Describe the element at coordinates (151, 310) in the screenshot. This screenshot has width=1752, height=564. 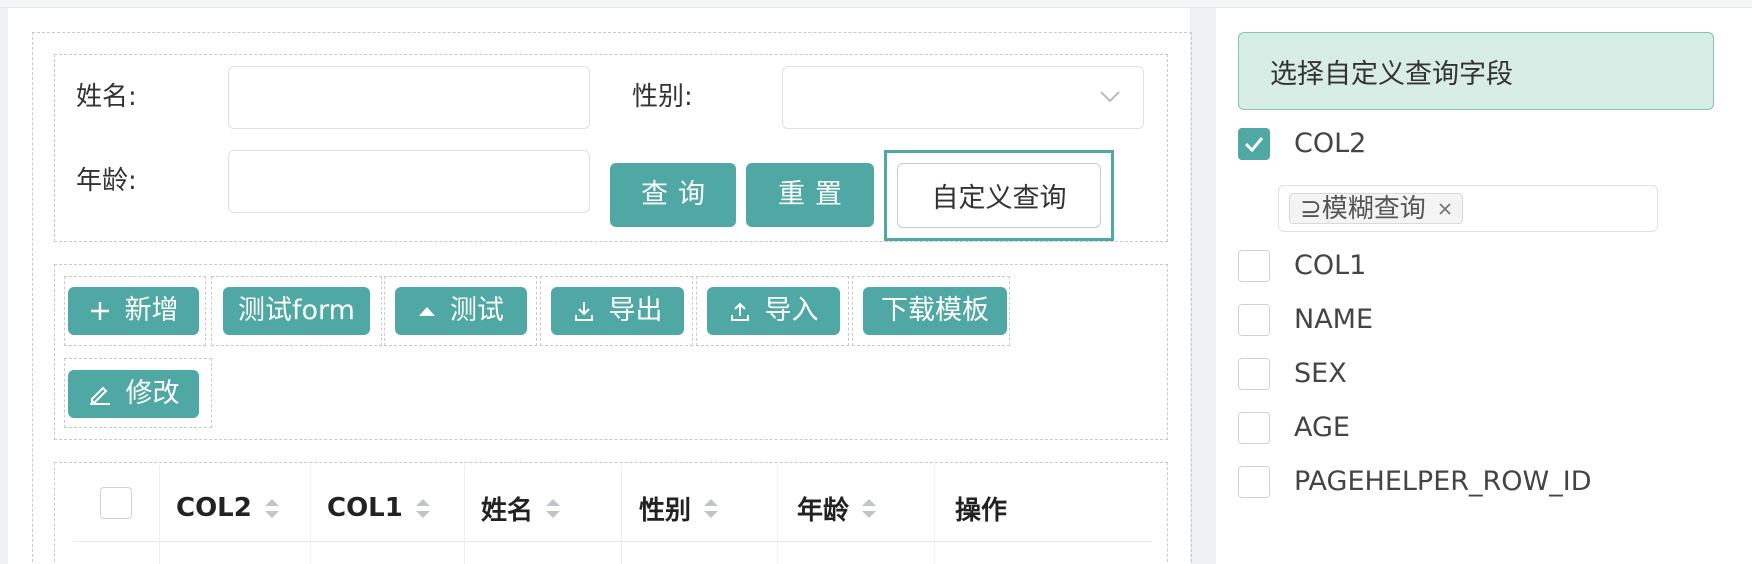
I see `add-button-label: 新增` at that location.